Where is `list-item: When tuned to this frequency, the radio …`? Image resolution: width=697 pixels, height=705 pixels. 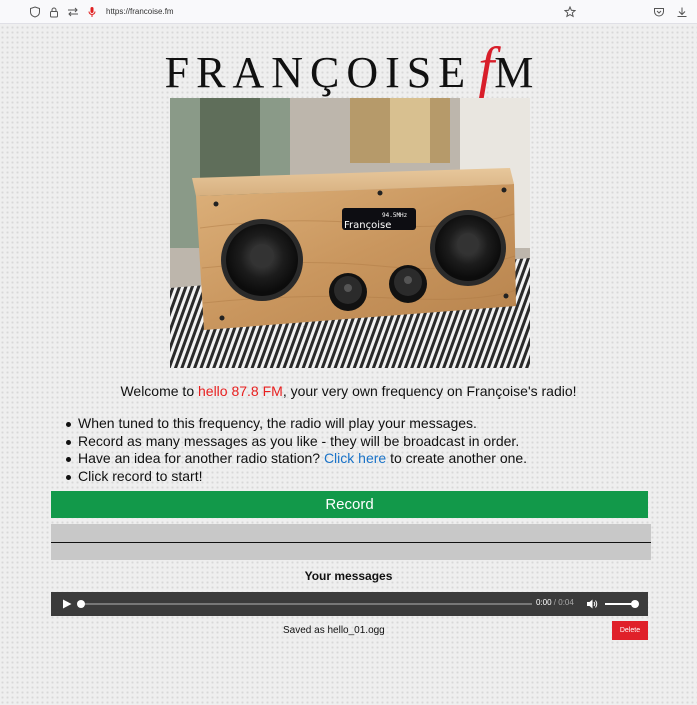
list-item: When tuned to this frequency, the radio … is located at coordinates (364, 424).